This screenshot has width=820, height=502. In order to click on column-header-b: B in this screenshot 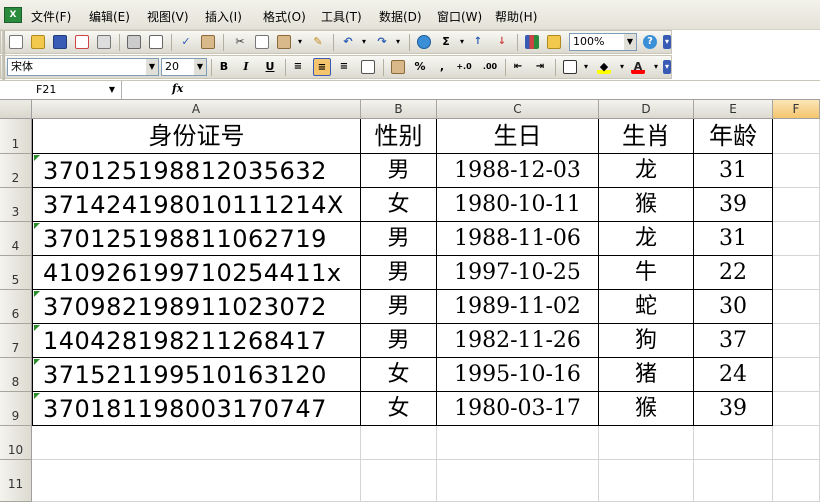, I will do `click(399, 109)`.